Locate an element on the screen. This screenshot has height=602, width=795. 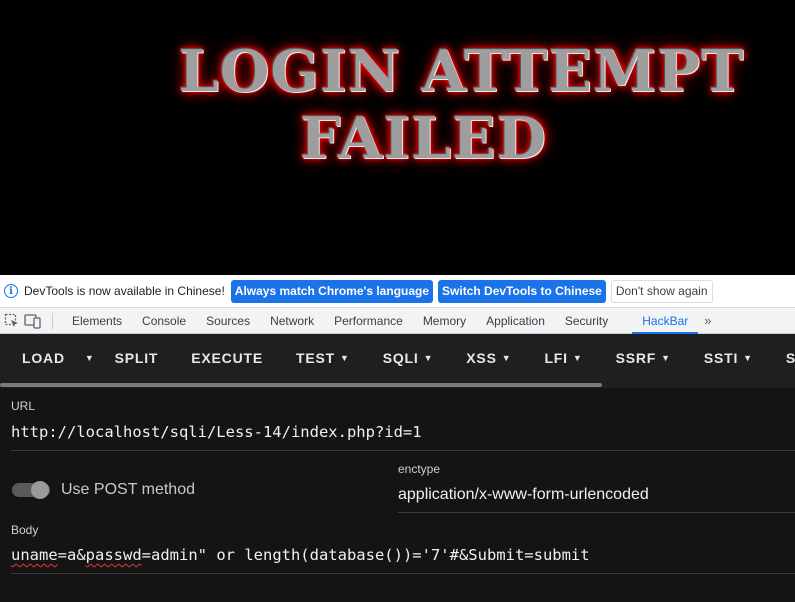
load-button-label: LOAD is located at coordinates (43, 358).